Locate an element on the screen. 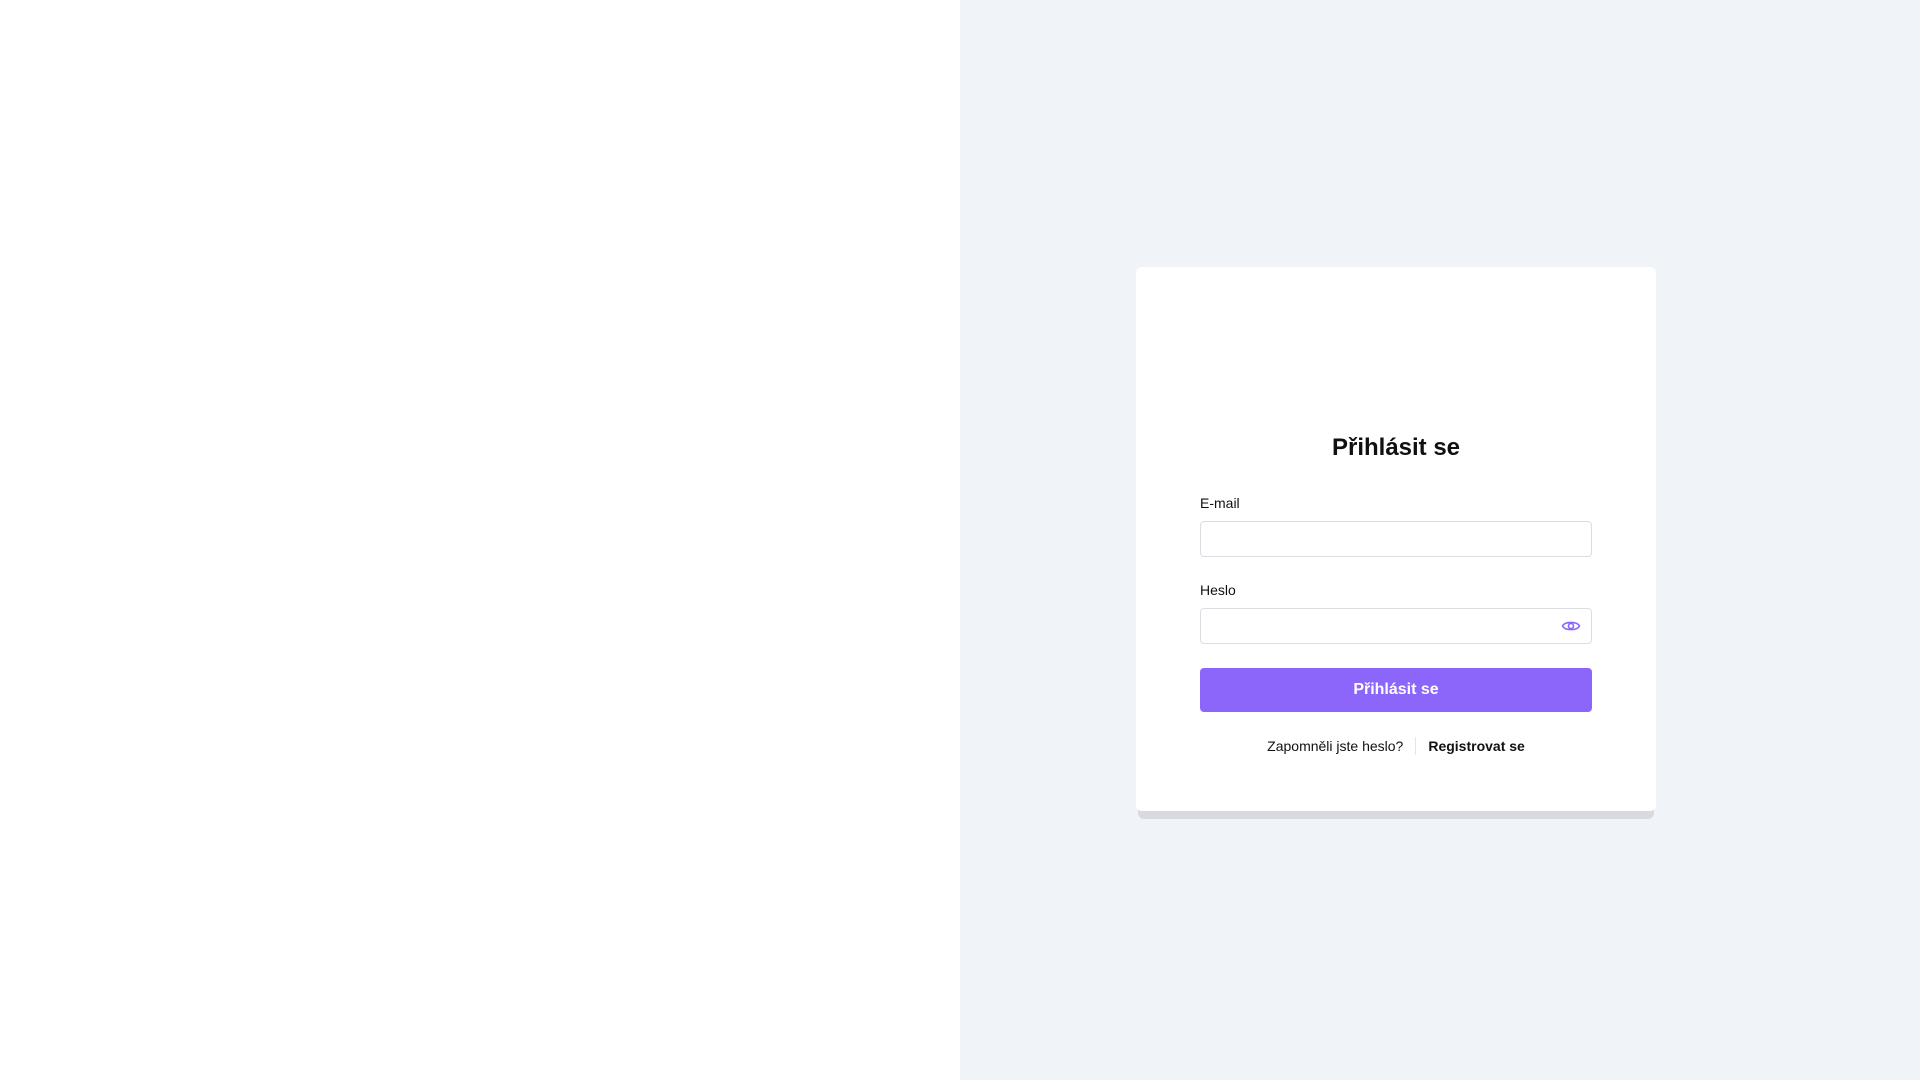 This screenshot has width=1920, height=1080. eye-icon is located at coordinates (1571, 626).